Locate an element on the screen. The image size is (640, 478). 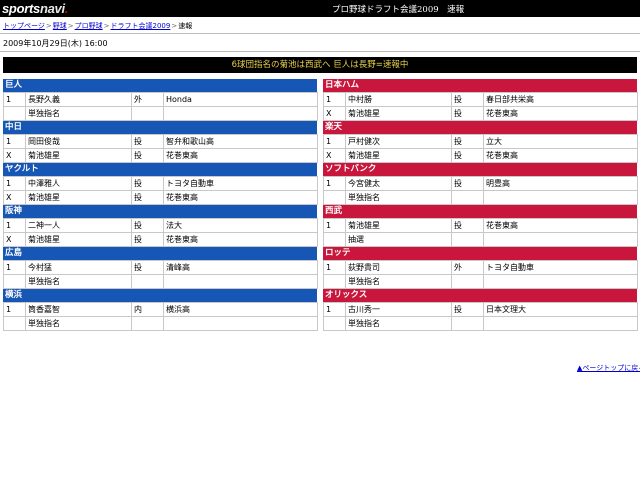
page-title: プロ野球ドラフト会議2009 速報 is located at coordinates (398, 10).